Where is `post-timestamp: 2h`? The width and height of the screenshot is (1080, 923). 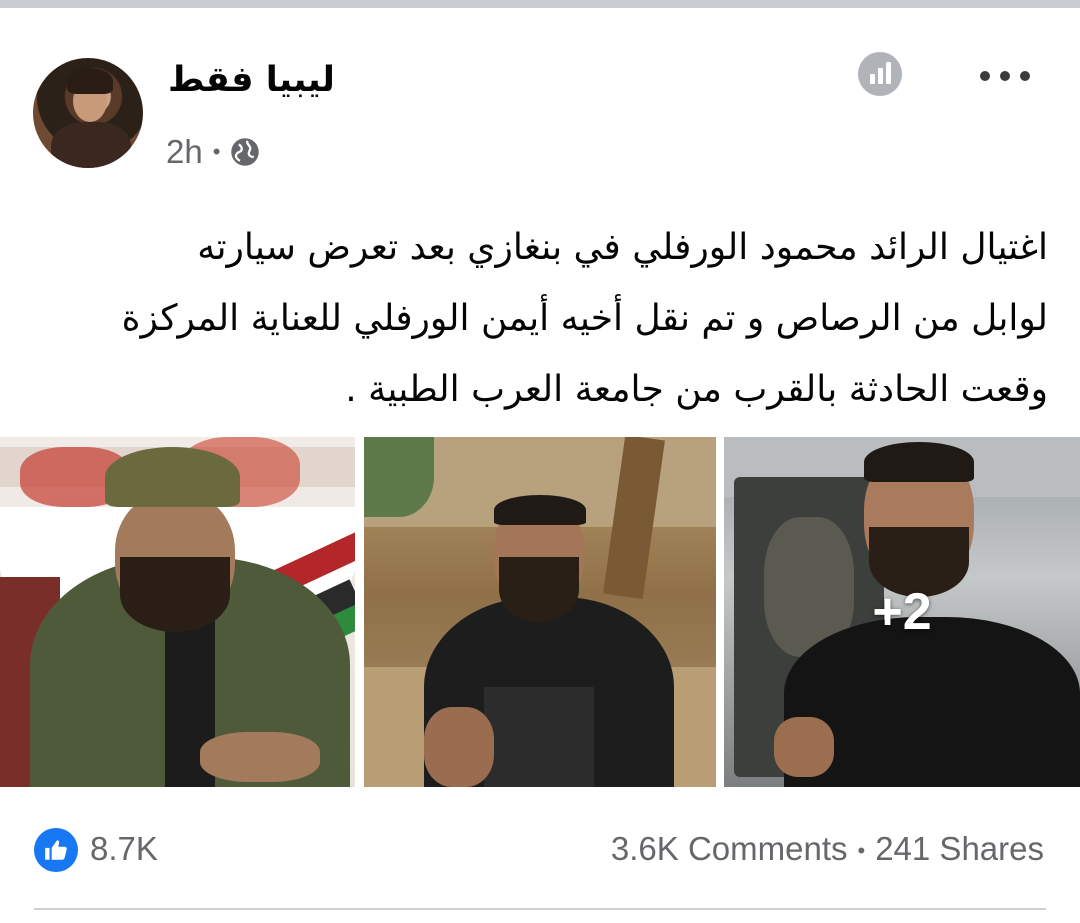
post-timestamp: 2h is located at coordinates (184, 152).